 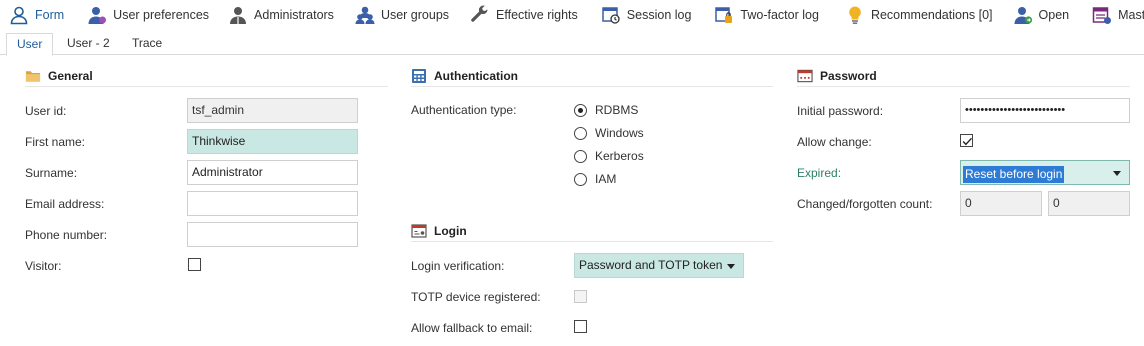 What do you see at coordinates (419, 231) in the screenshot?
I see `login-window-icon` at bounding box center [419, 231].